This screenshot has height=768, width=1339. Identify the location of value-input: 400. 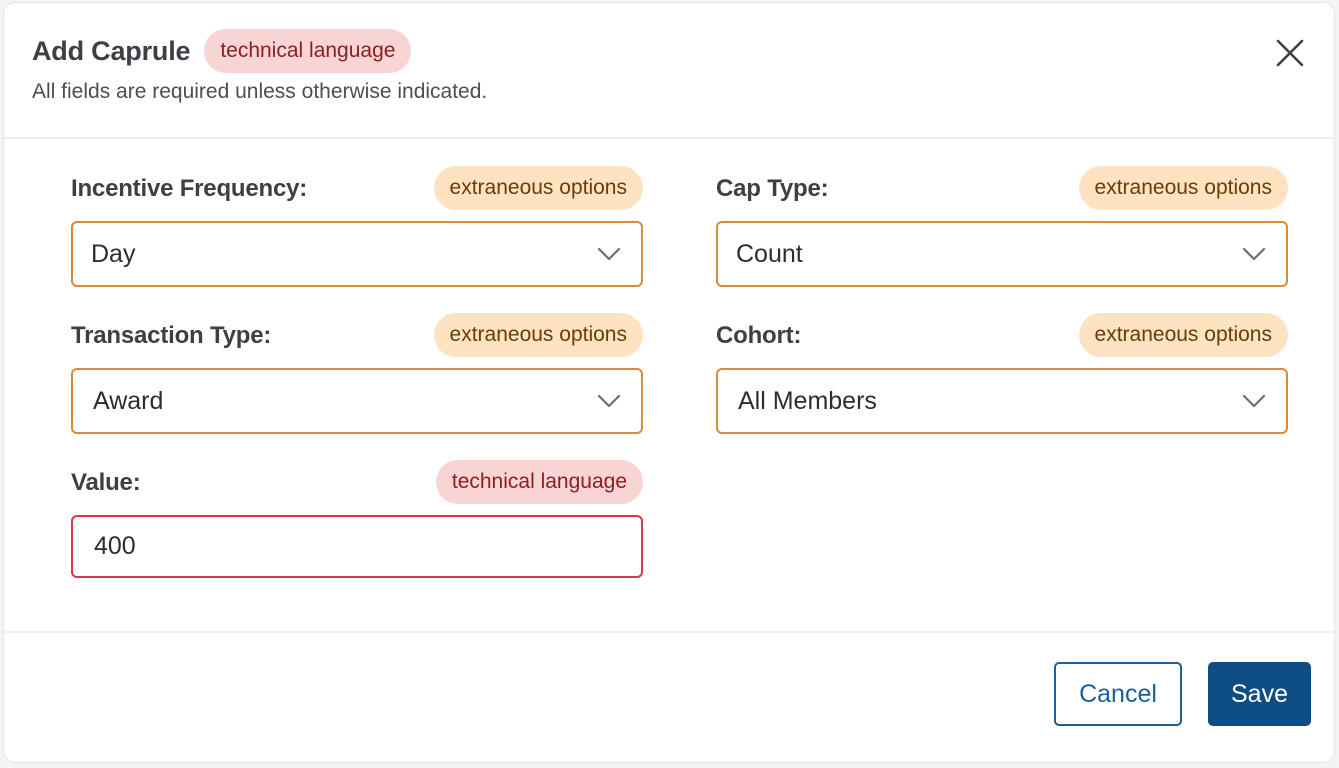
(357, 546).